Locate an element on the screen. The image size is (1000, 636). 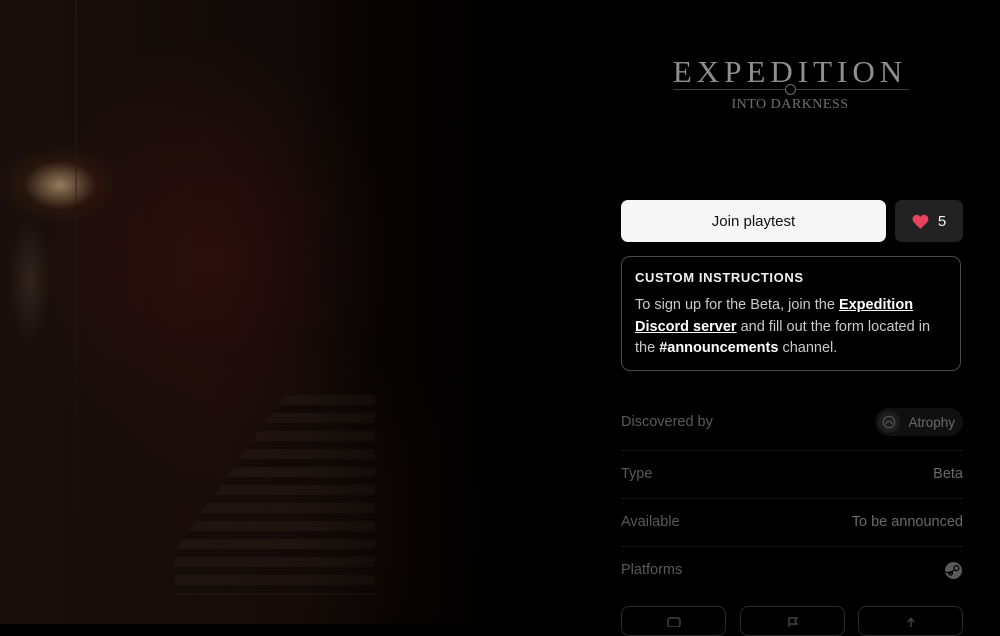
discoverer-chip: Atrophy is located at coordinates (919, 422).